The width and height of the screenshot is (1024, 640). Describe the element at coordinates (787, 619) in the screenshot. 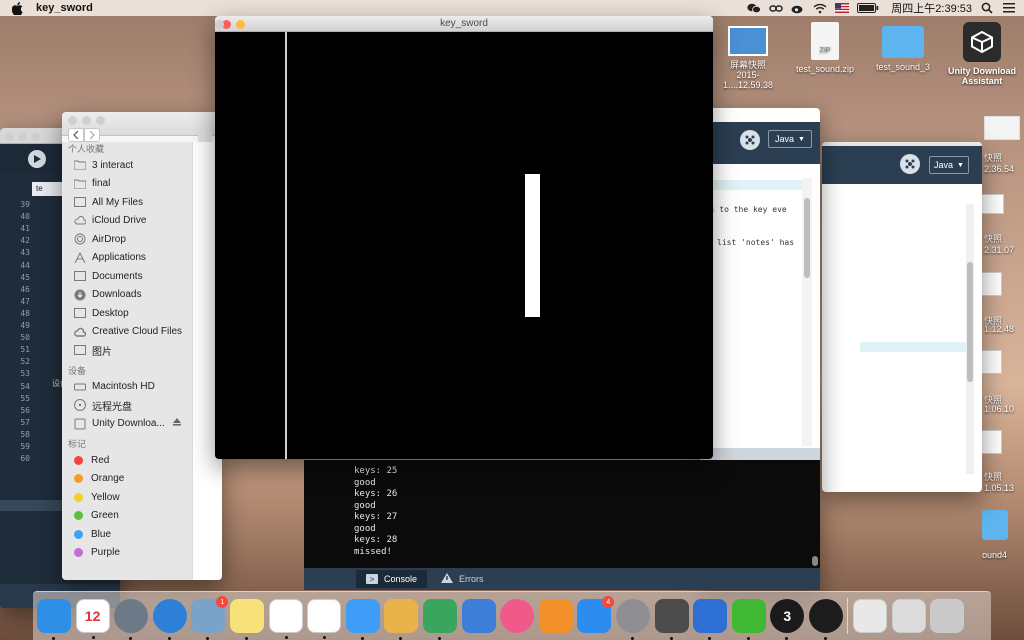

I see `dock-processing-3-icon: 3` at that location.